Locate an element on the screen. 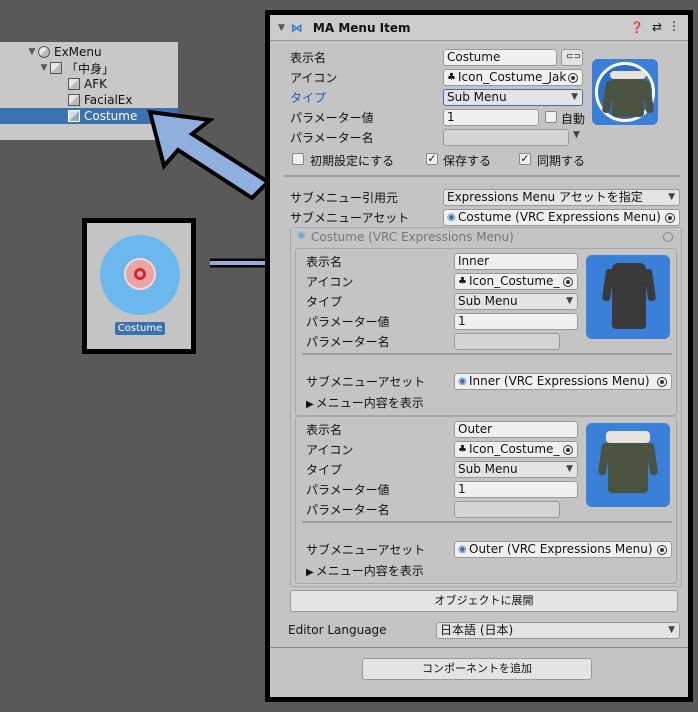  link-icon: ⊂⊃ is located at coordinates (572, 57).